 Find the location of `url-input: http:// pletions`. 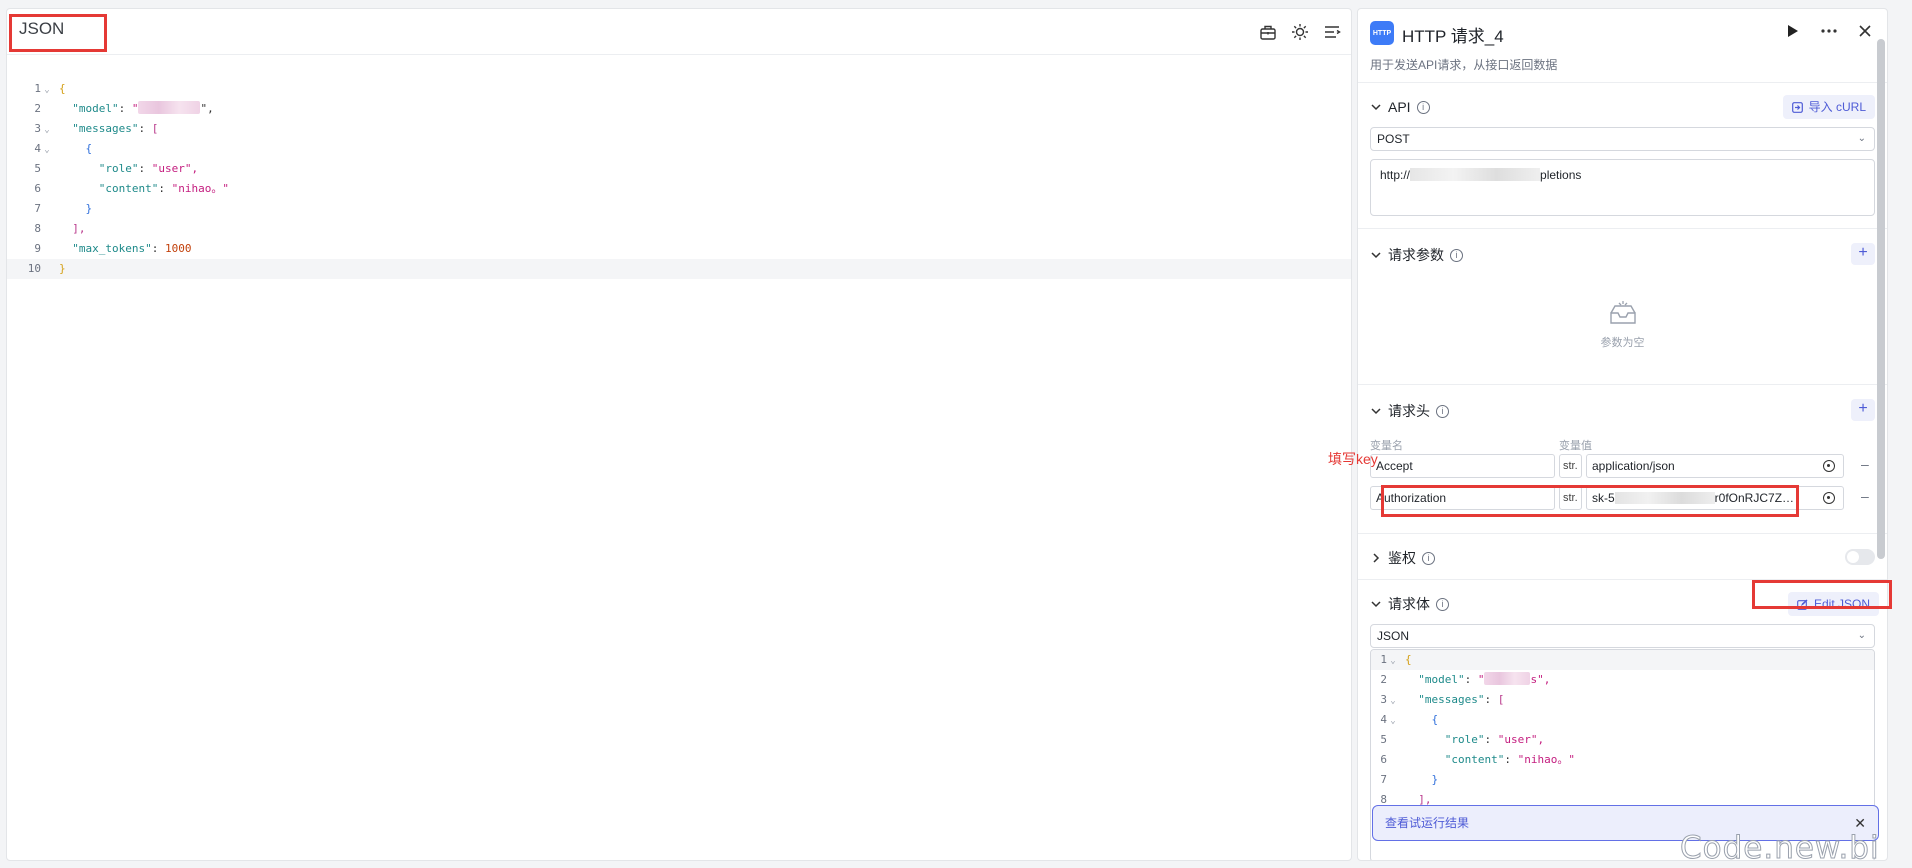

url-input: http:// pletions is located at coordinates (1622, 187).